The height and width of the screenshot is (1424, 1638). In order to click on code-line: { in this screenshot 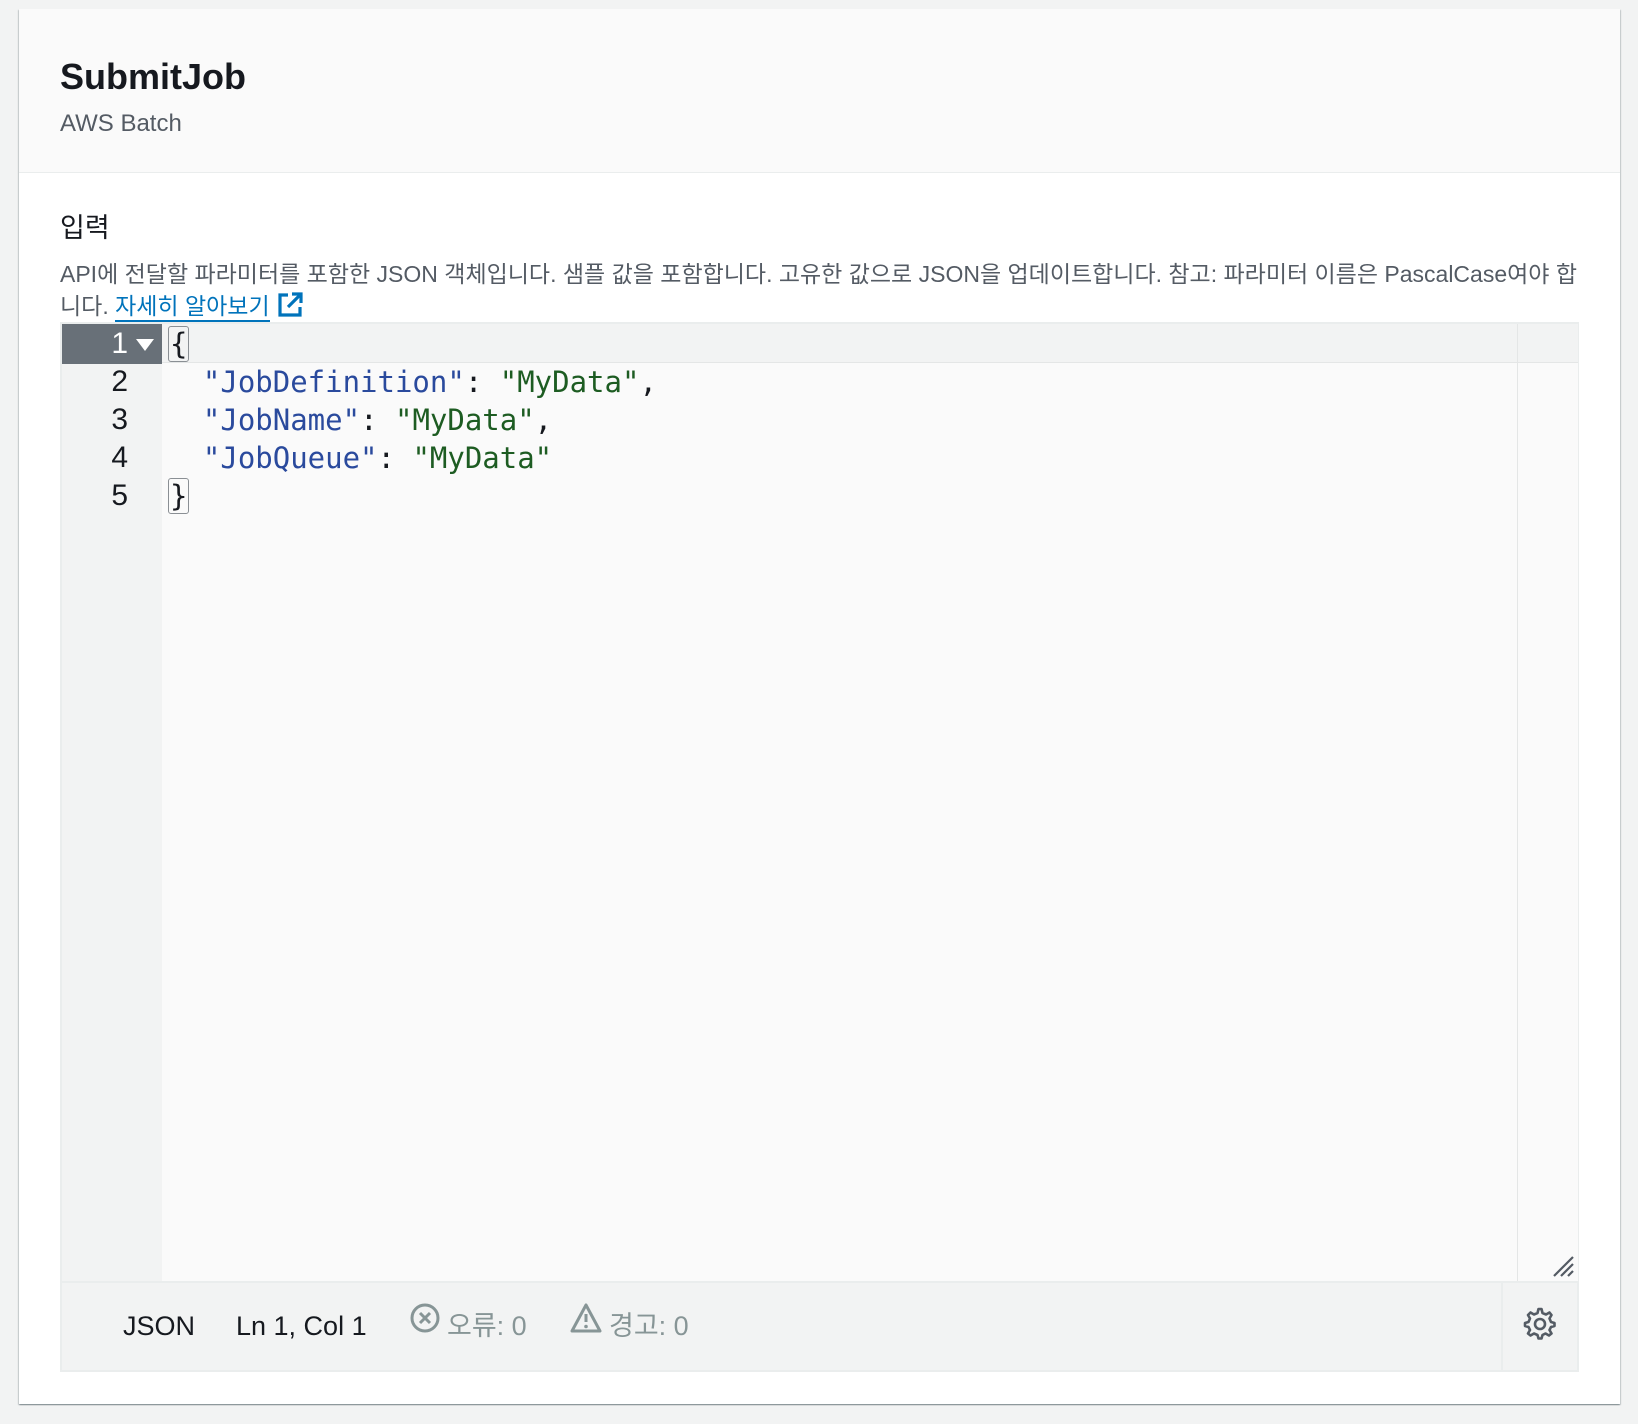, I will do `click(179, 344)`.